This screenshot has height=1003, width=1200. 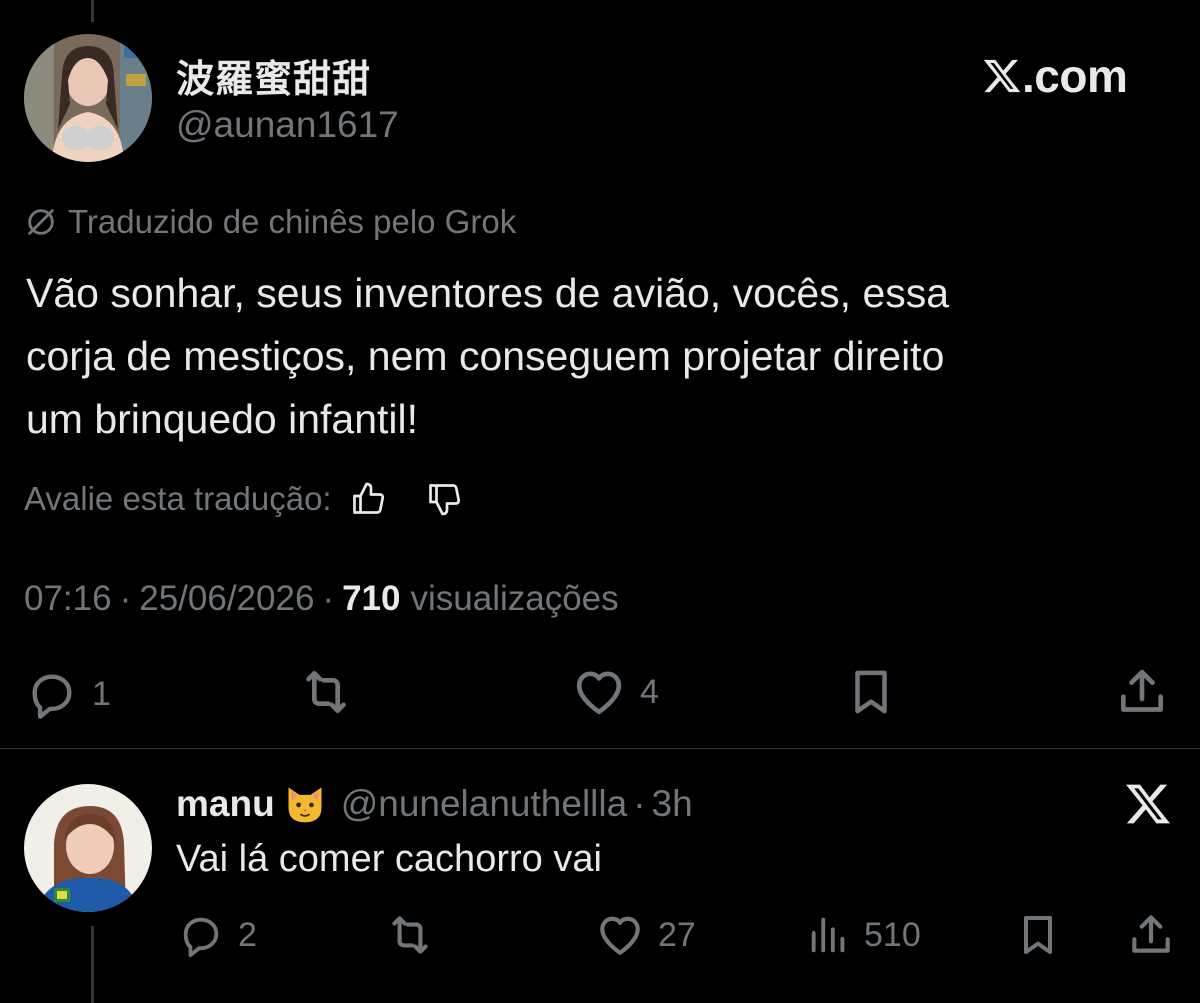 I want to click on tweet-time: 07:16, so click(x=68, y=599).